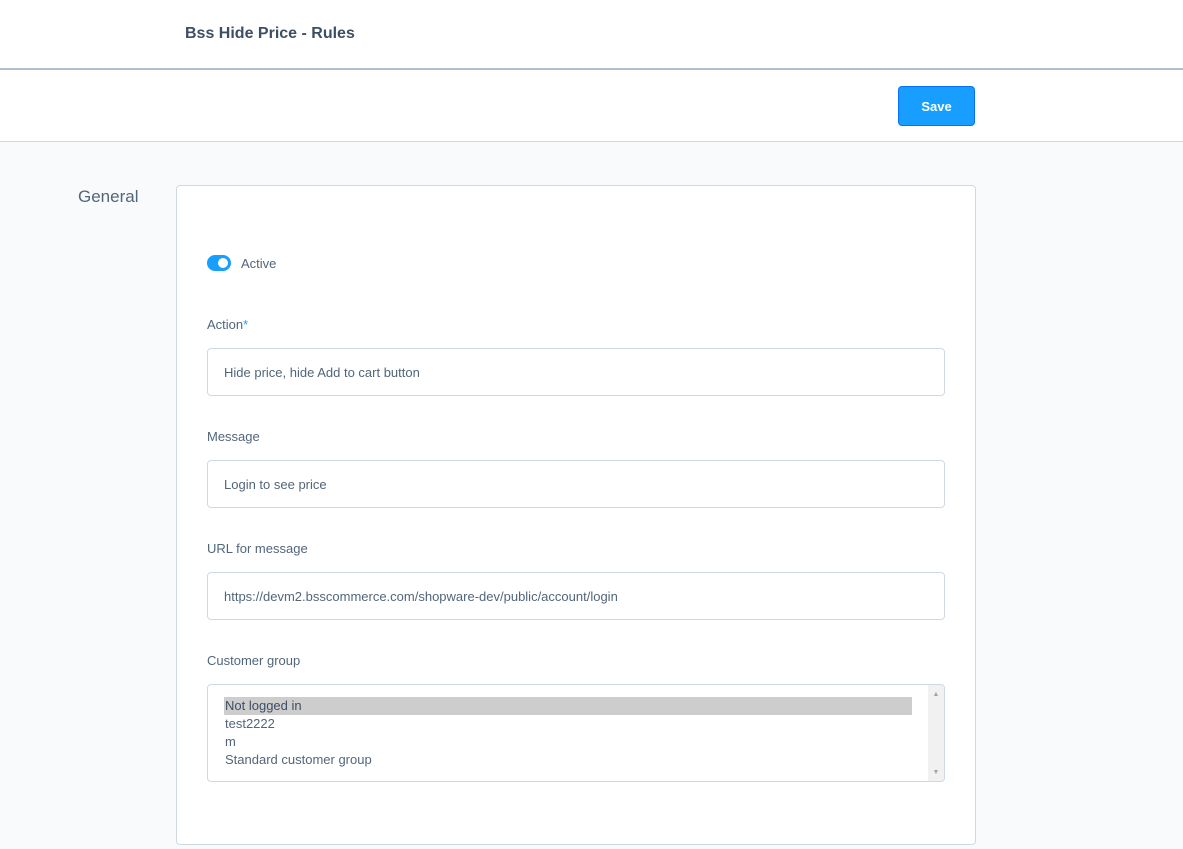  Describe the element at coordinates (576, 372) in the screenshot. I see `action-field: Hide price, hide Add to cart button` at that location.